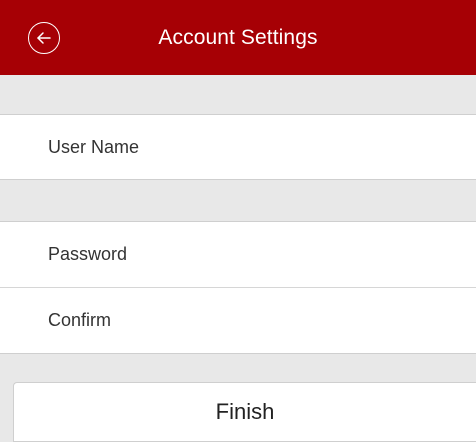  I want to click on page-title: Account Settings, so click(238, 37).